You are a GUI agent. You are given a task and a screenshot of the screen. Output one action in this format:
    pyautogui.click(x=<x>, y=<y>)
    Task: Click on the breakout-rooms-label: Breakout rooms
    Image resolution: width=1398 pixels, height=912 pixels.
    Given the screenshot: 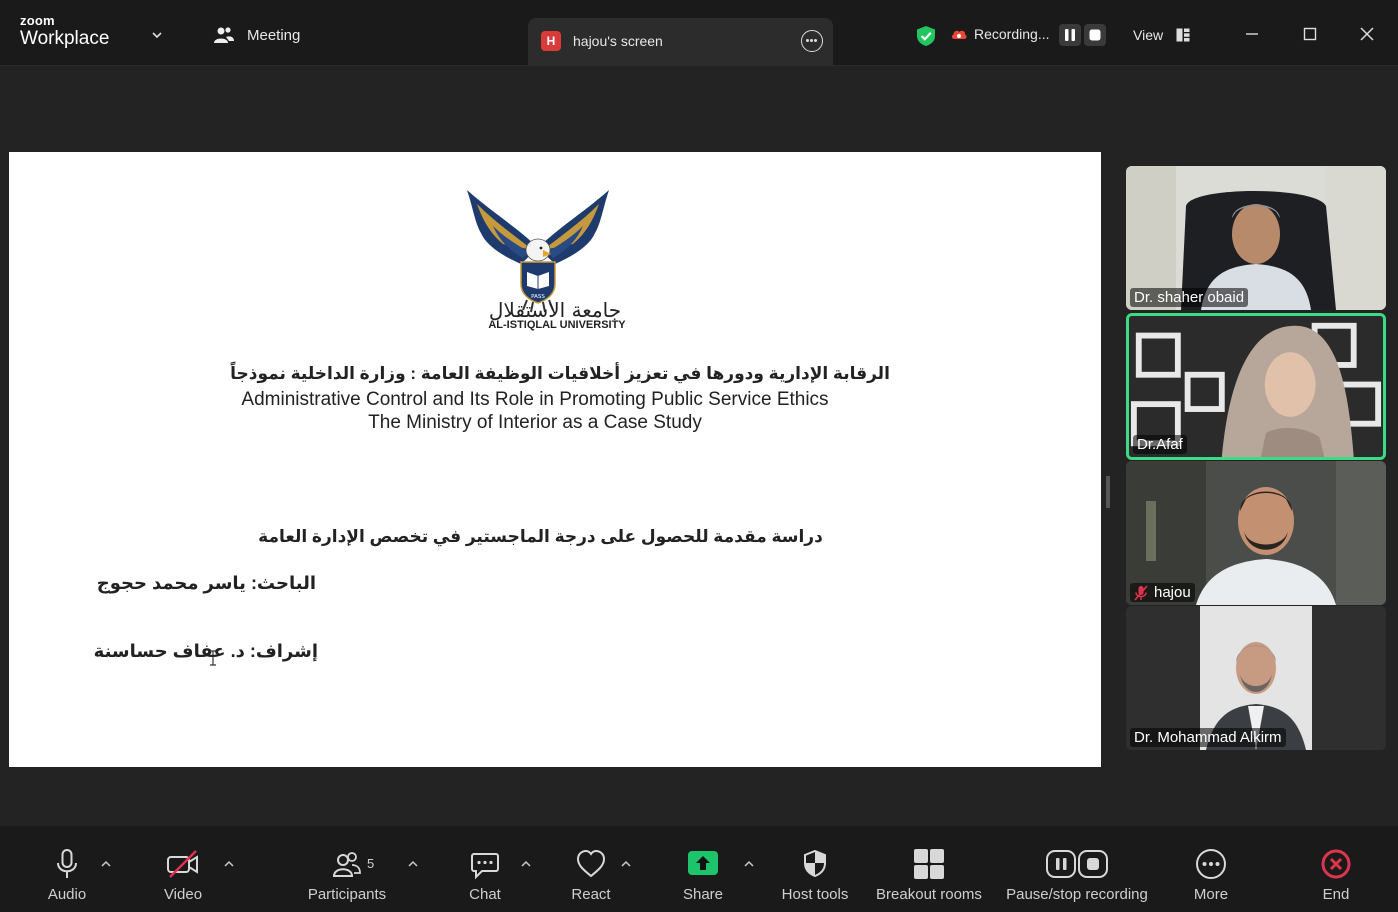 What is the action you would take?
    pyautogui.click(x=929, y=894)
    